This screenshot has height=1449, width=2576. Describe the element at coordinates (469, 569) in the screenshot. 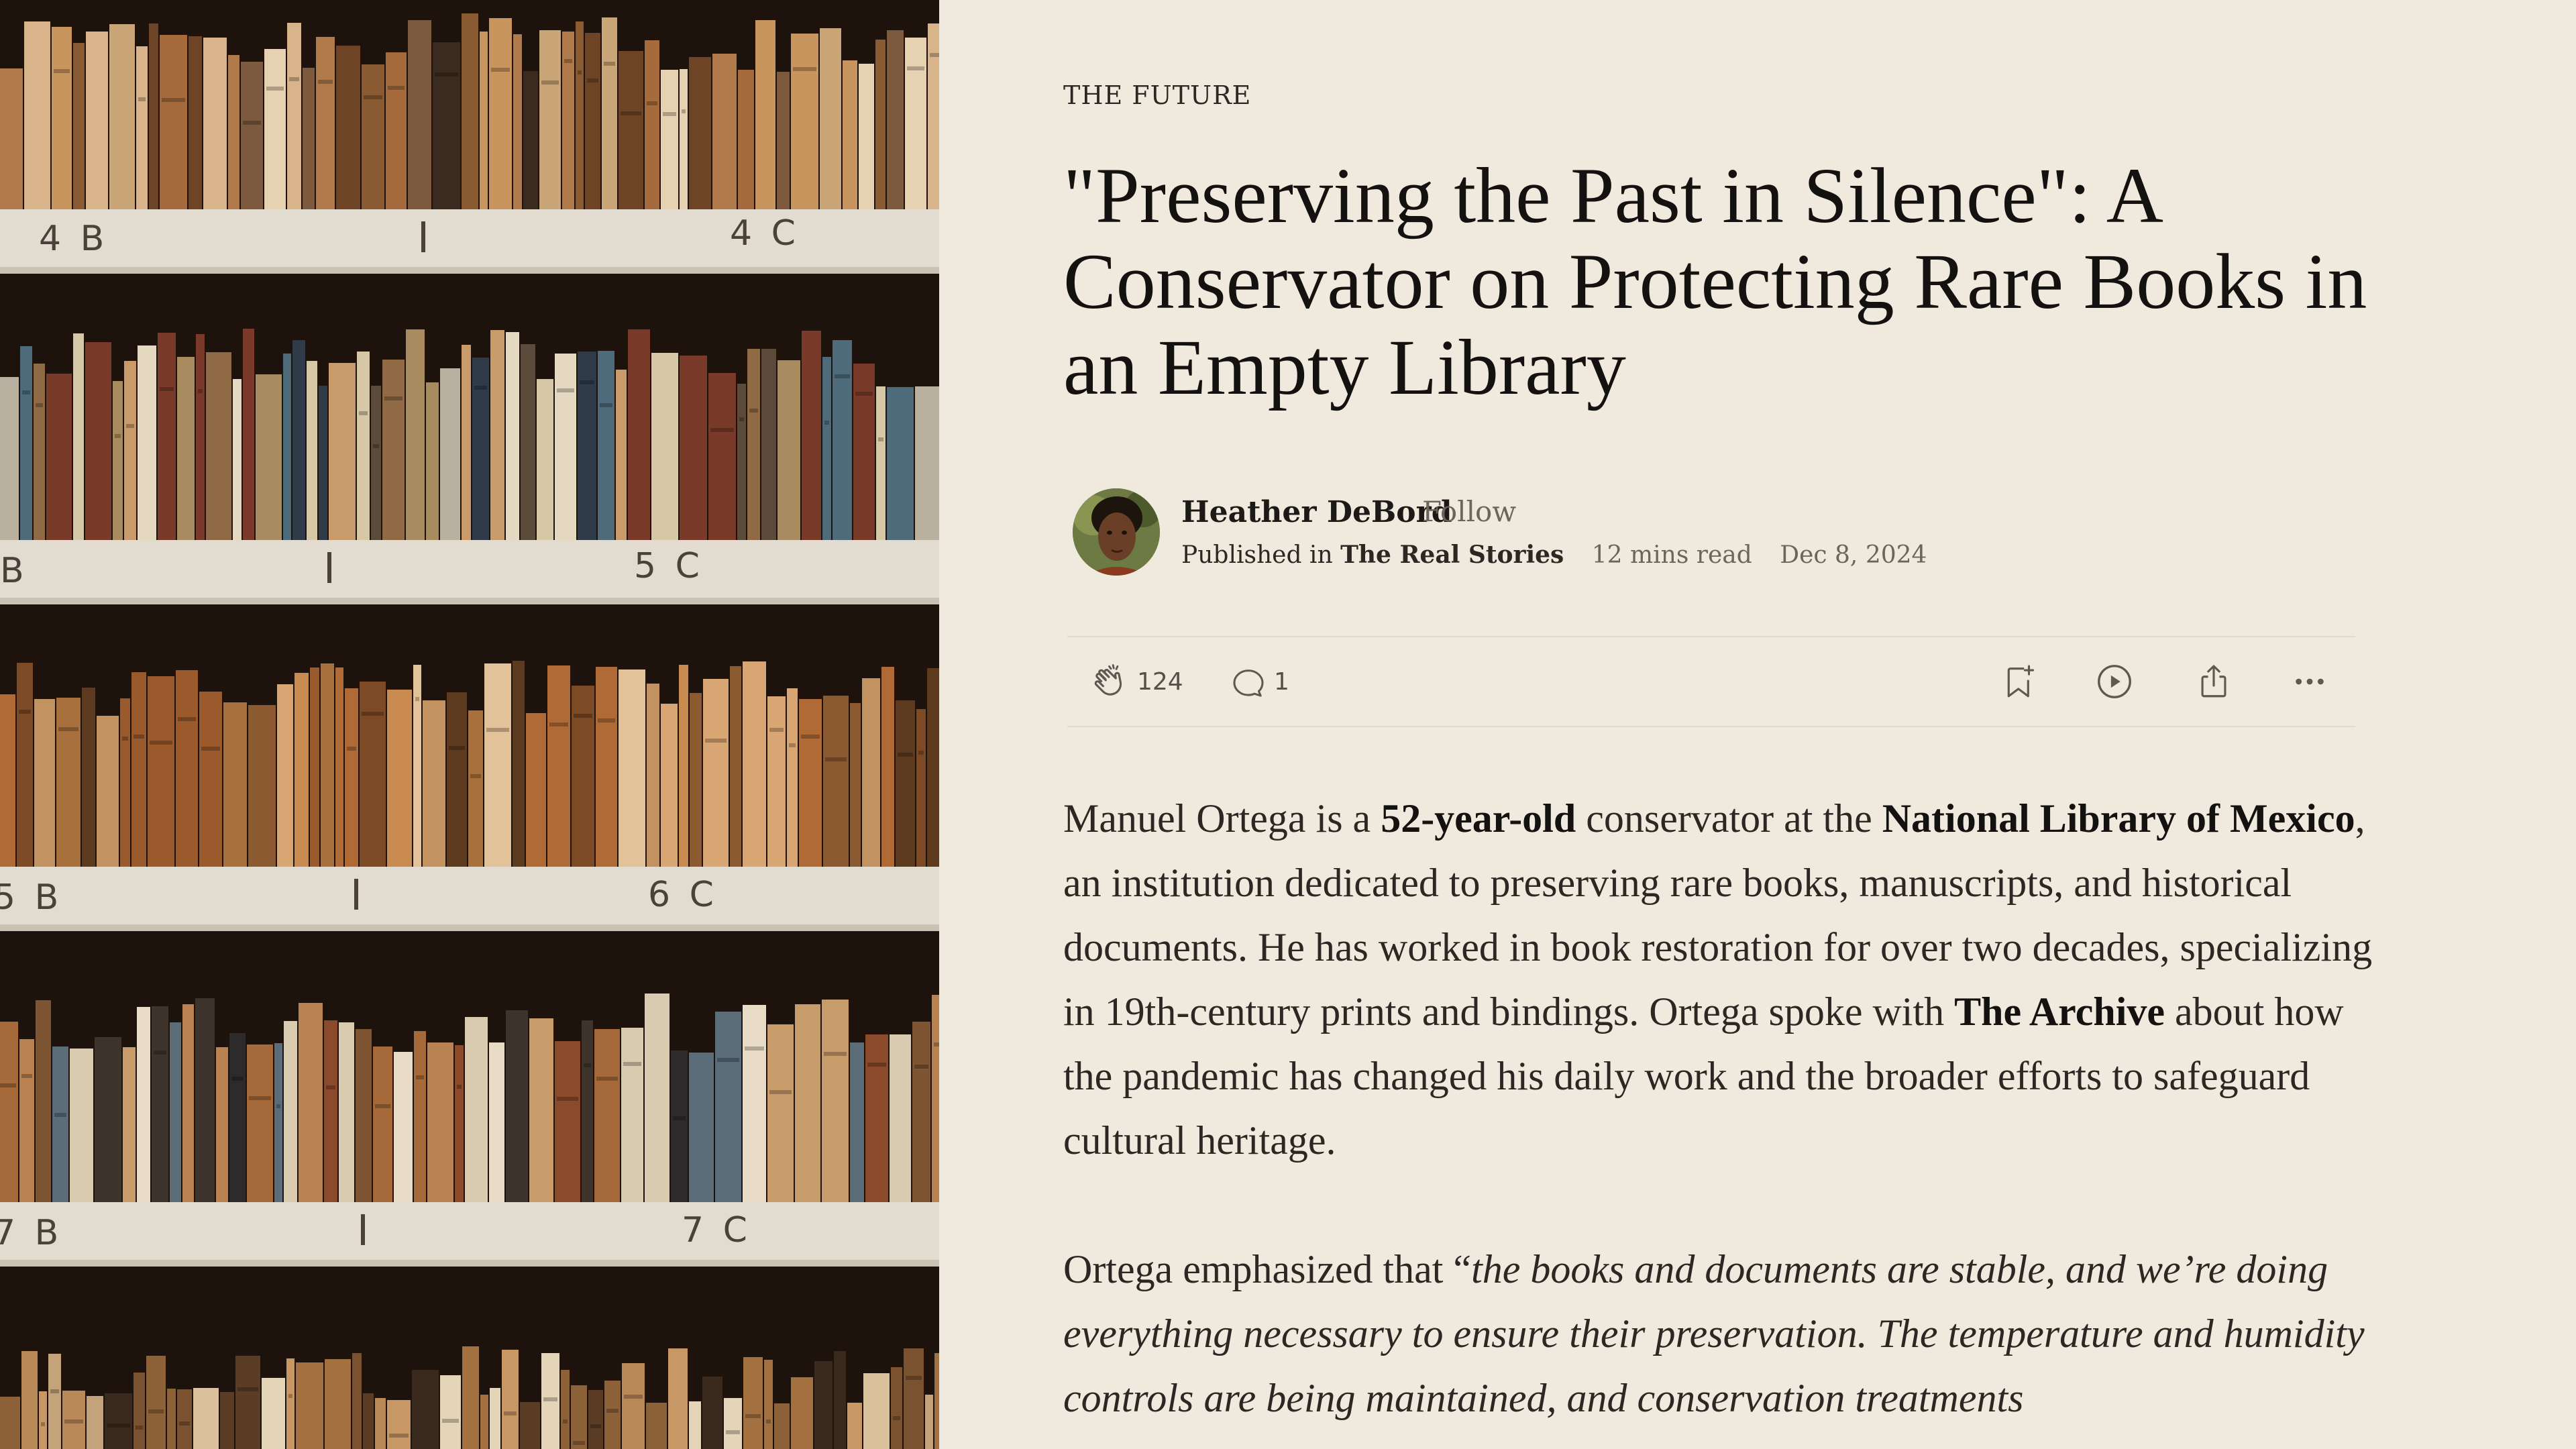

I see `shelf-edge` at that location.